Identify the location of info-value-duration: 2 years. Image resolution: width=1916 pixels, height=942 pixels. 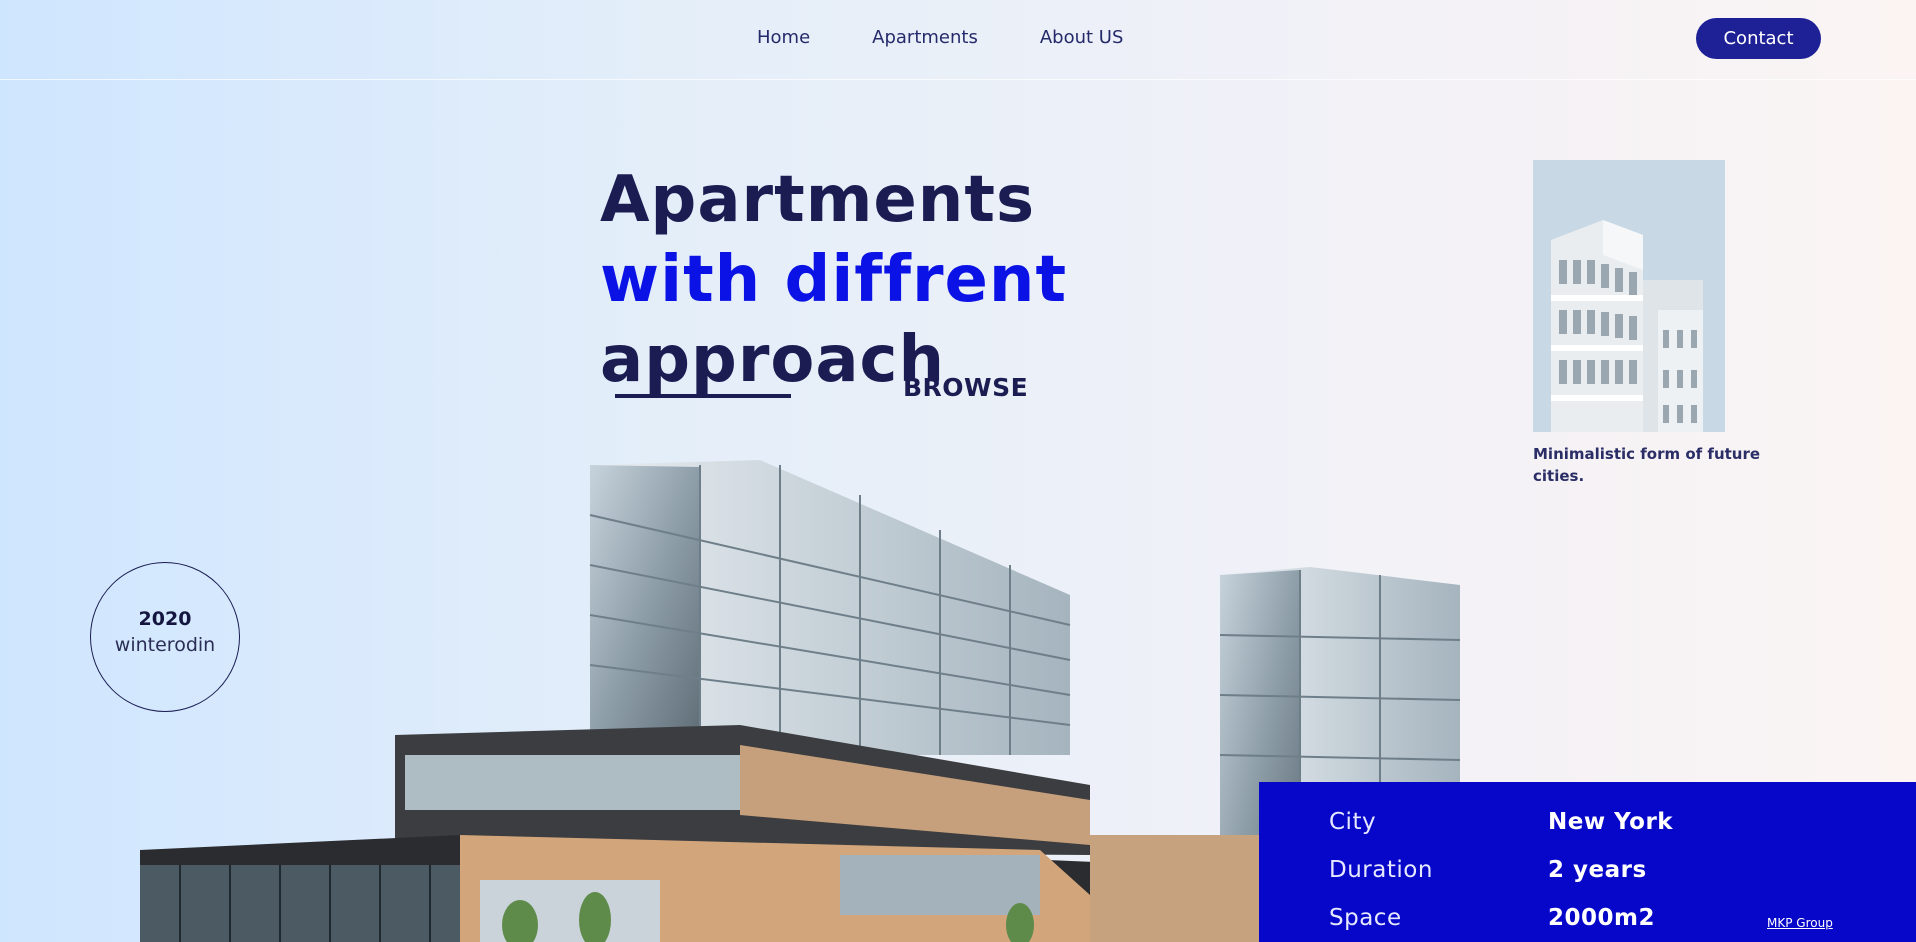
(1597, 870).